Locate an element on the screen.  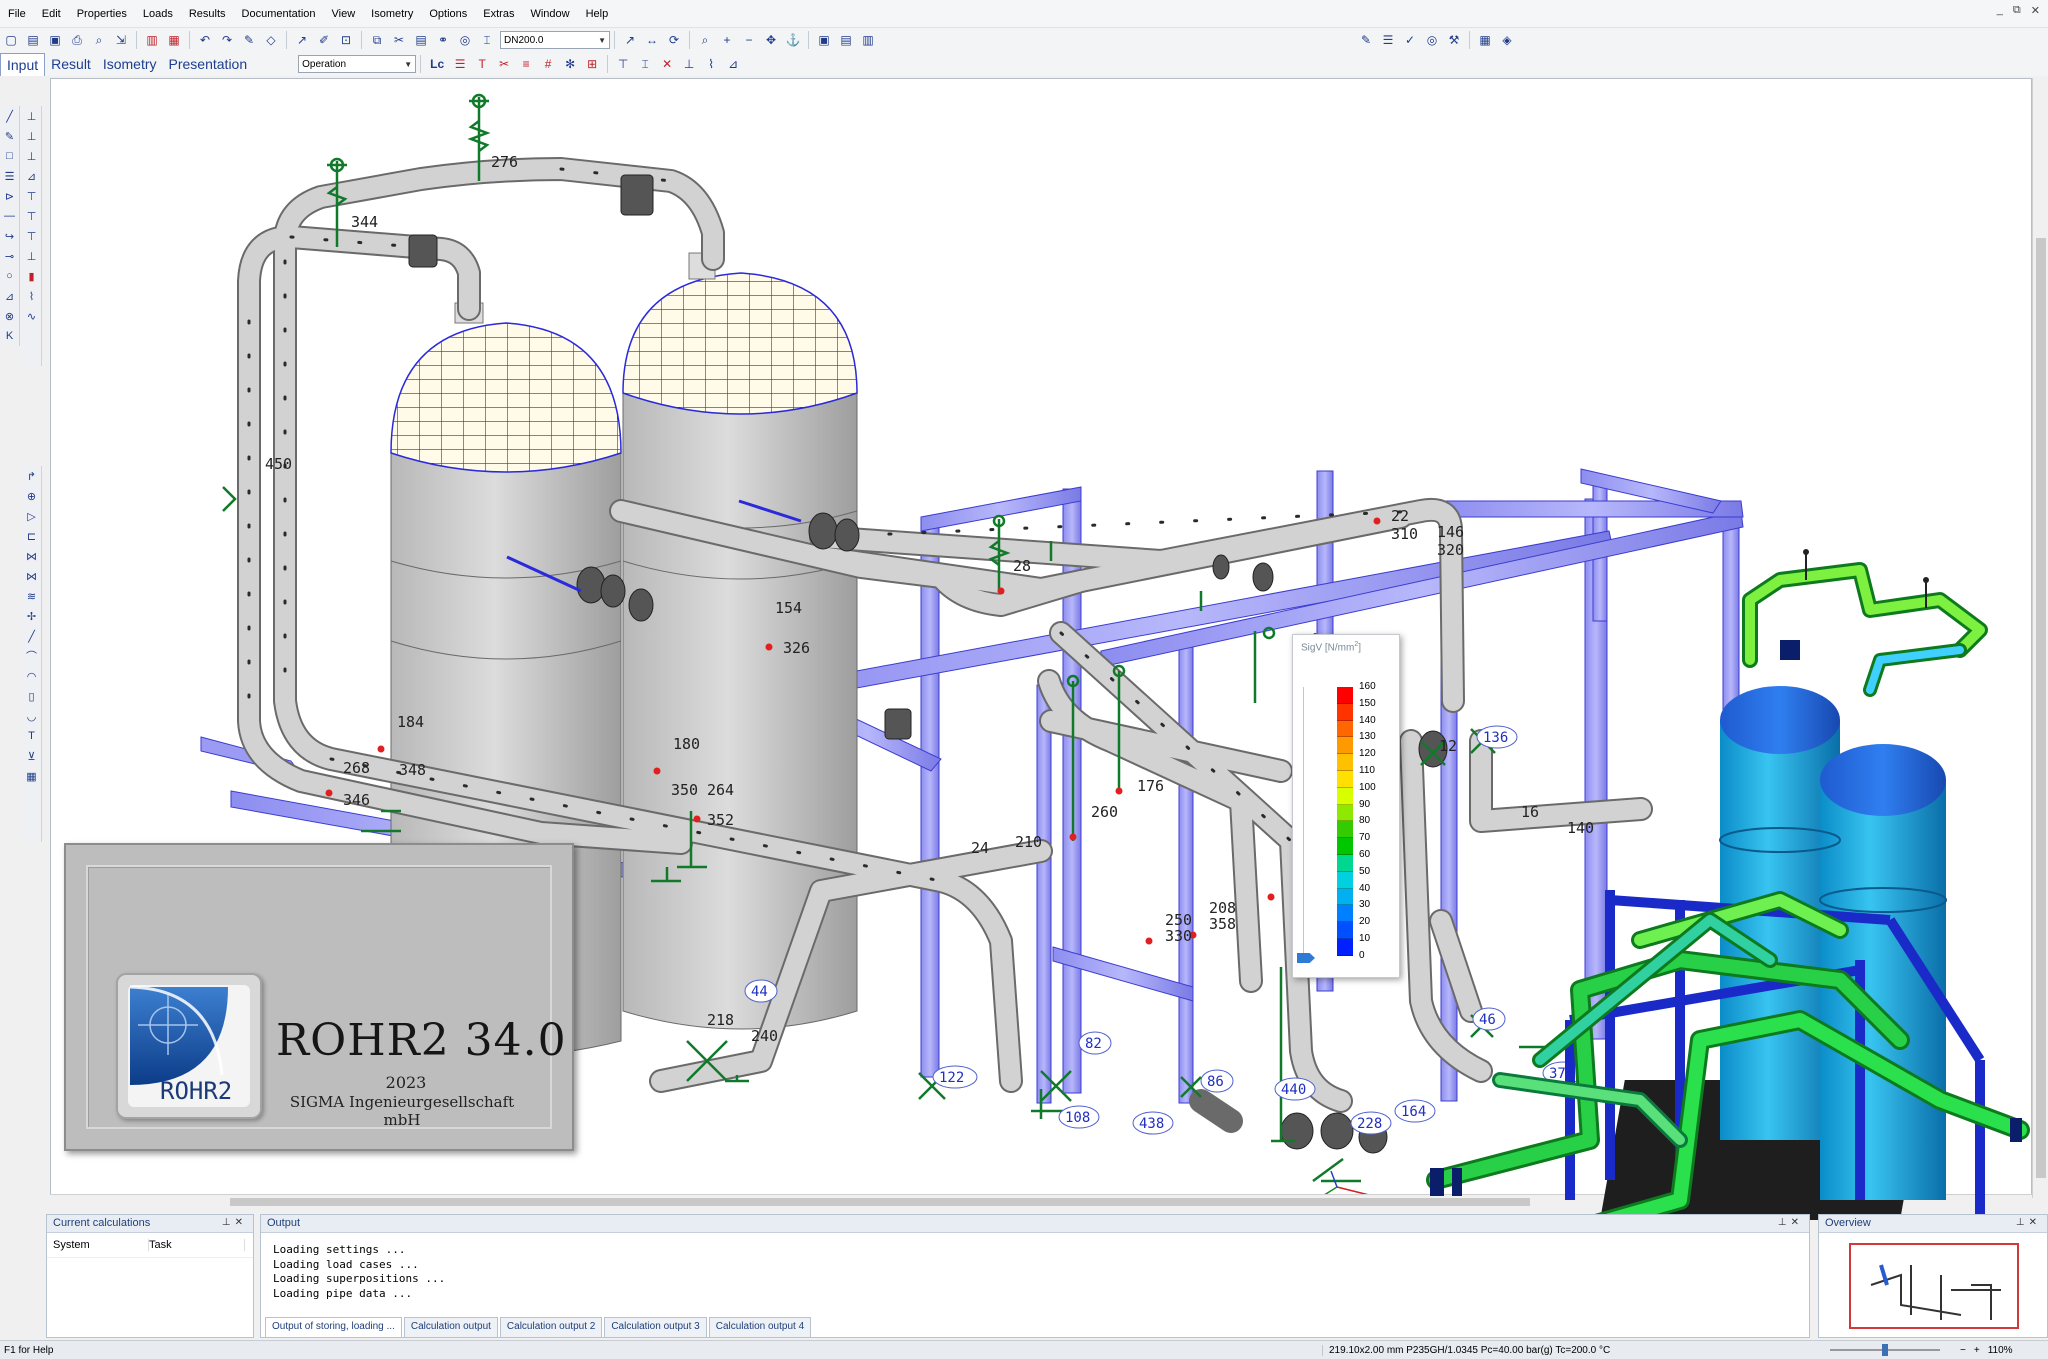
overview-thumbnail is located at coordinates (1934, 1286).